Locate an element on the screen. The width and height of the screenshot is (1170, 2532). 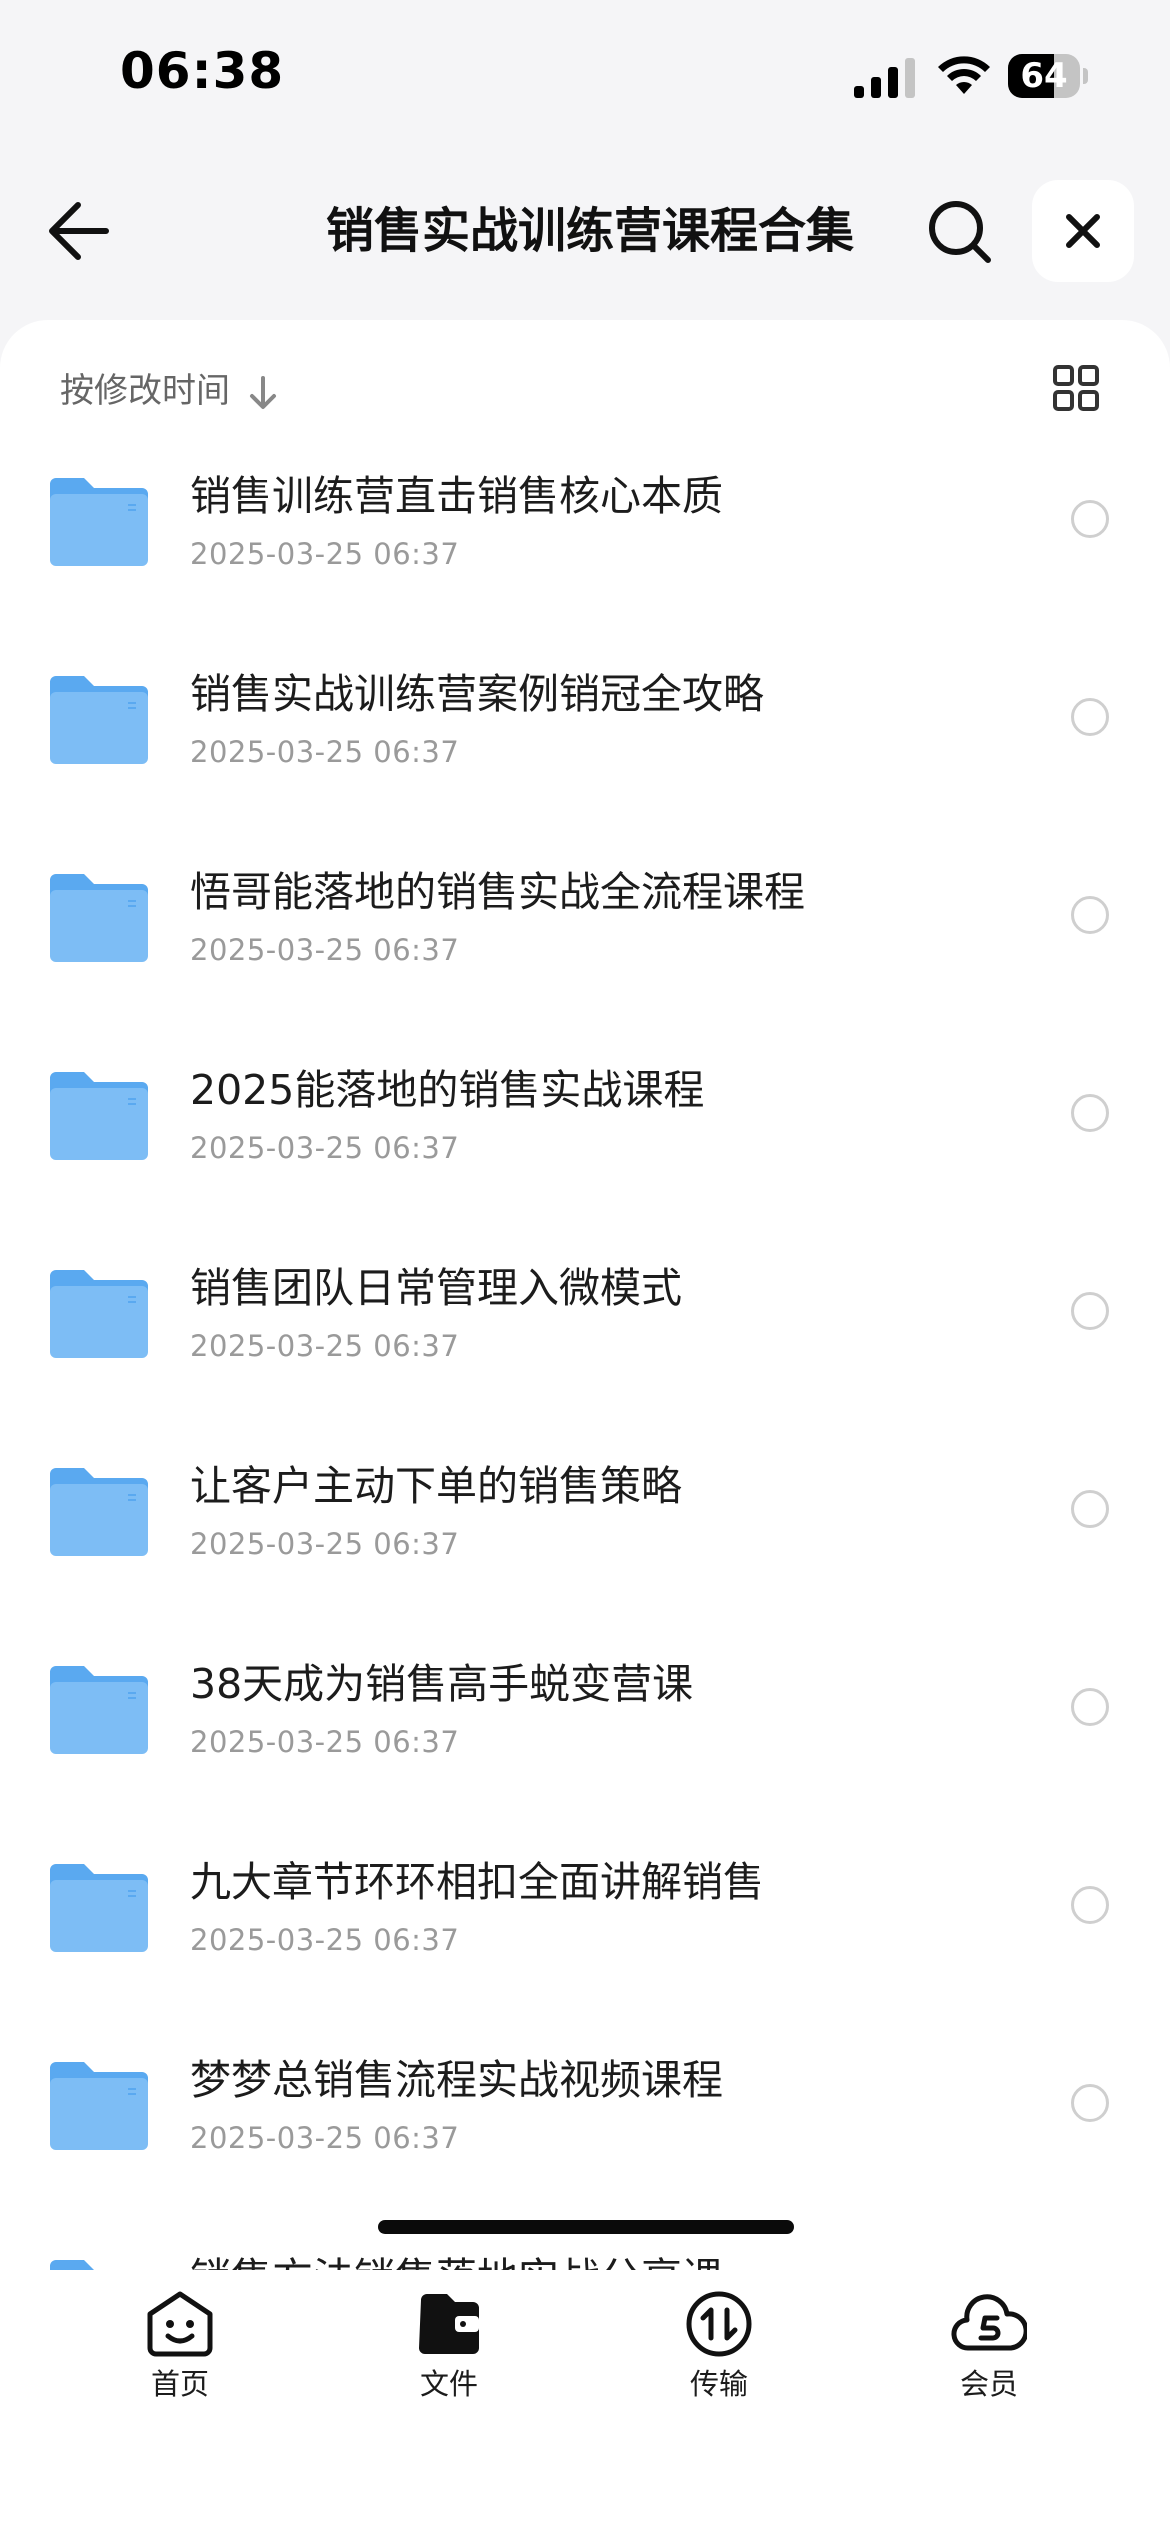
cellular-signal-icon is located at coordinates (884, 78).